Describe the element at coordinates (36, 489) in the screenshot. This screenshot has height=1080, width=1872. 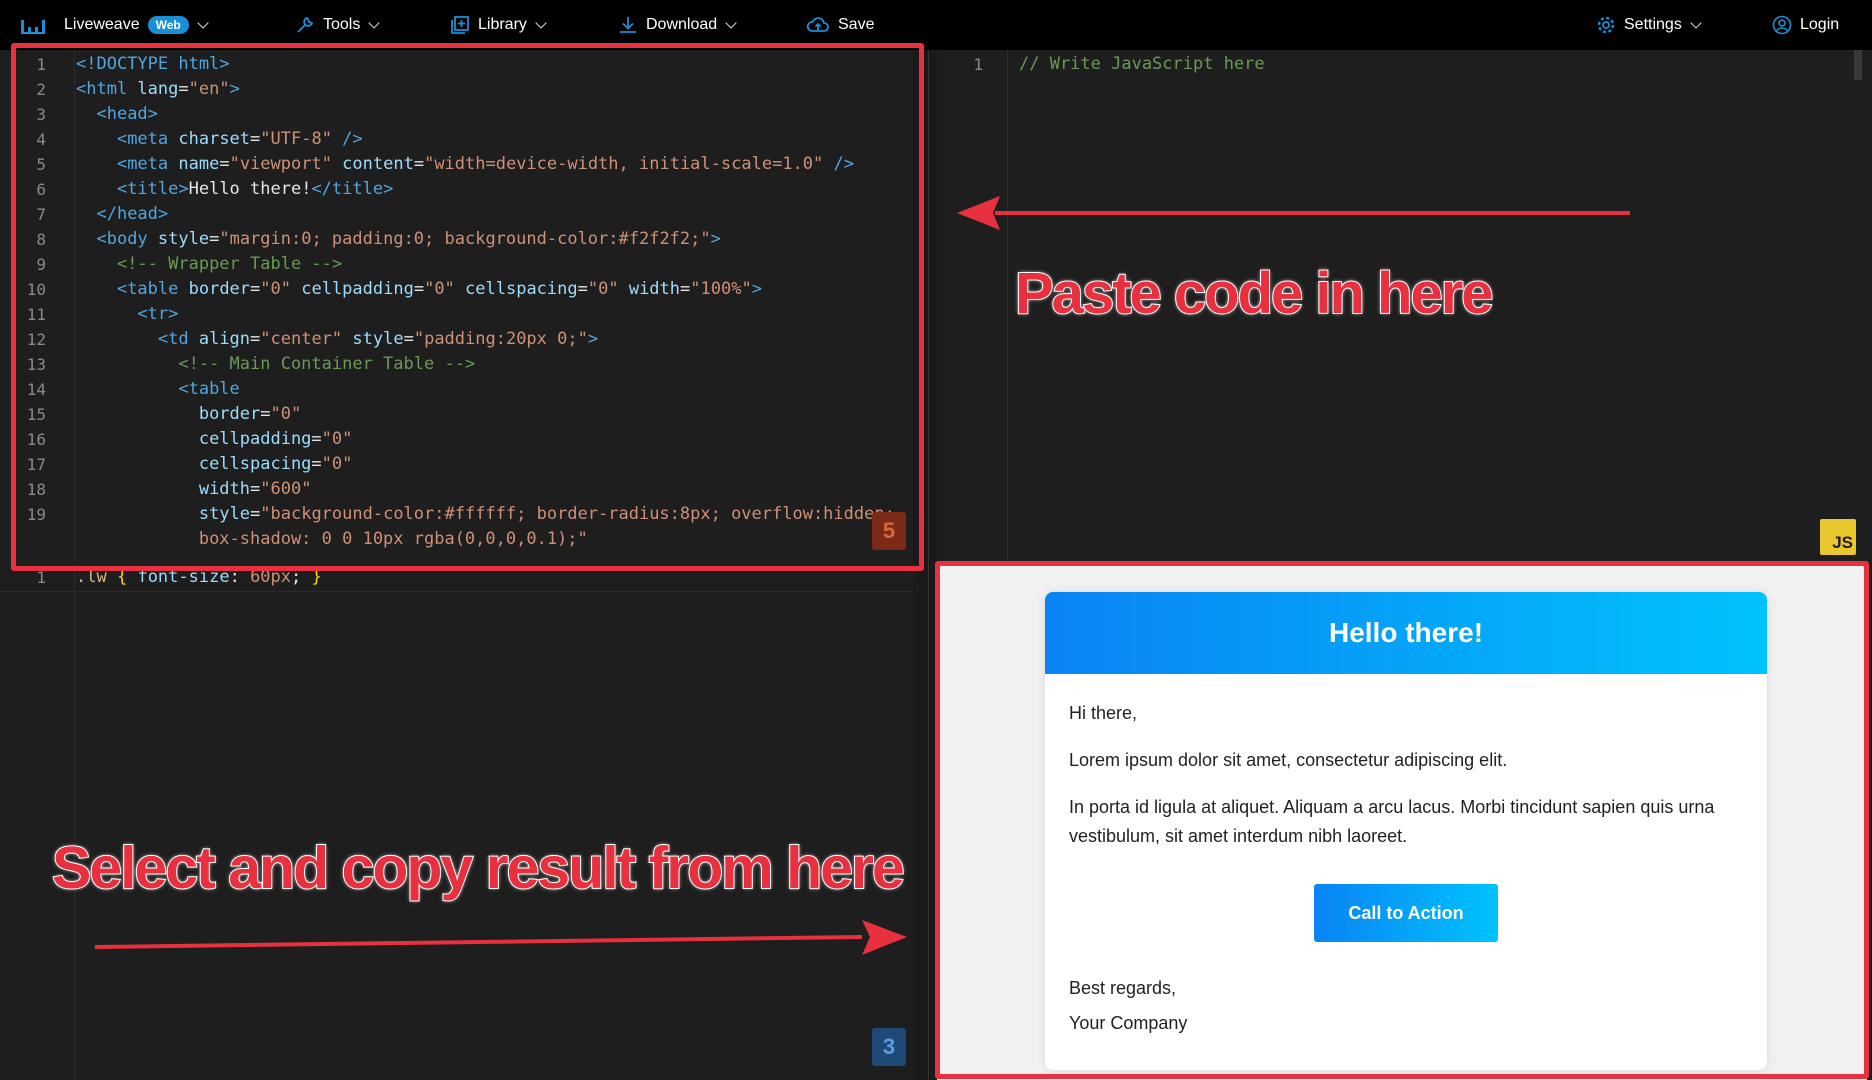
I see `line-number: 18` at that location.